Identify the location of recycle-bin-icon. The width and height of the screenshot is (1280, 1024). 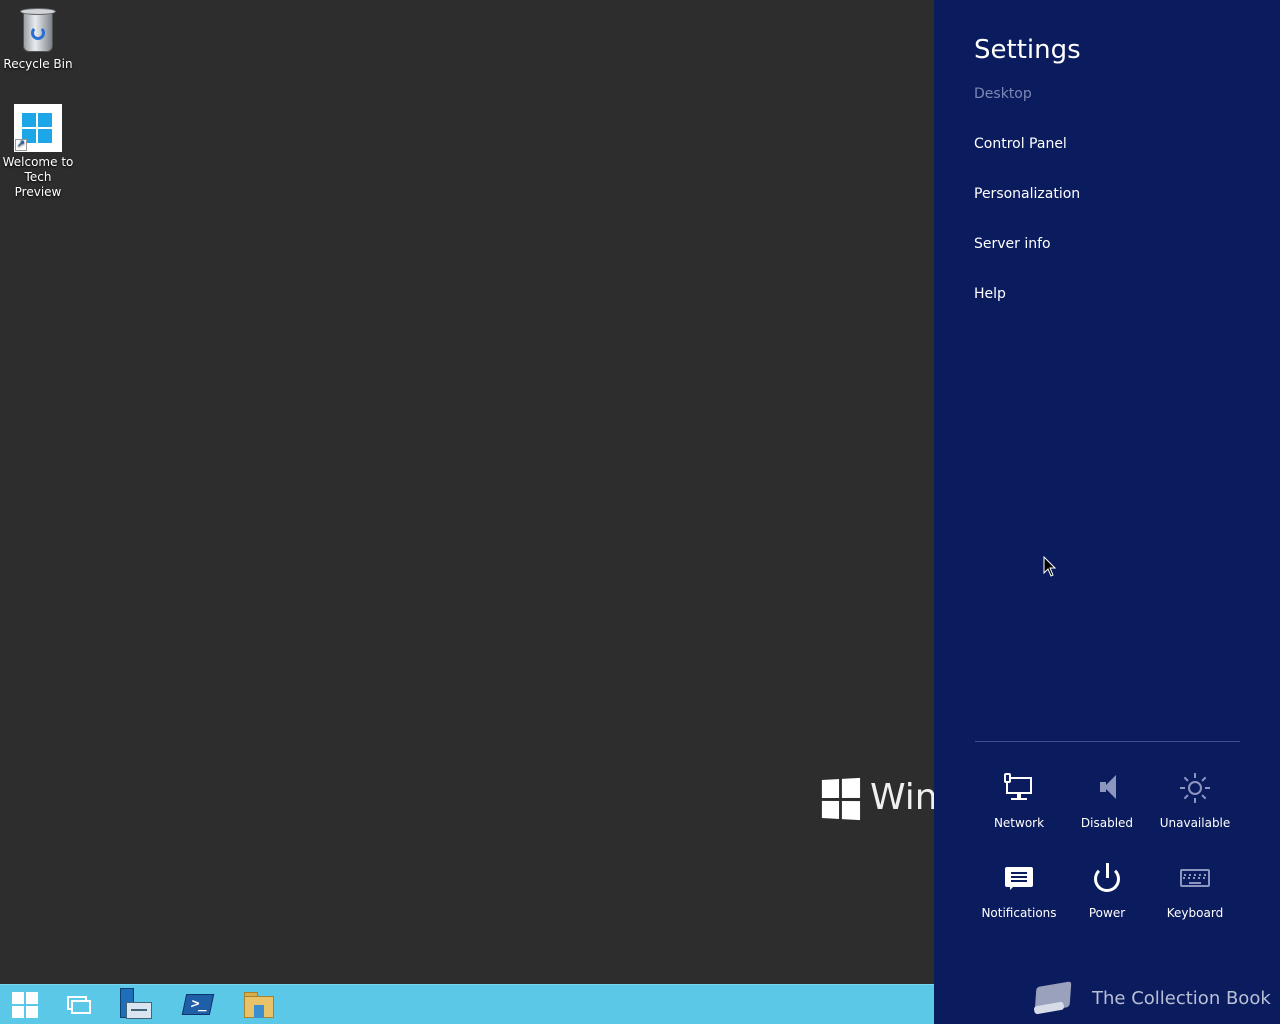
(38, 30).